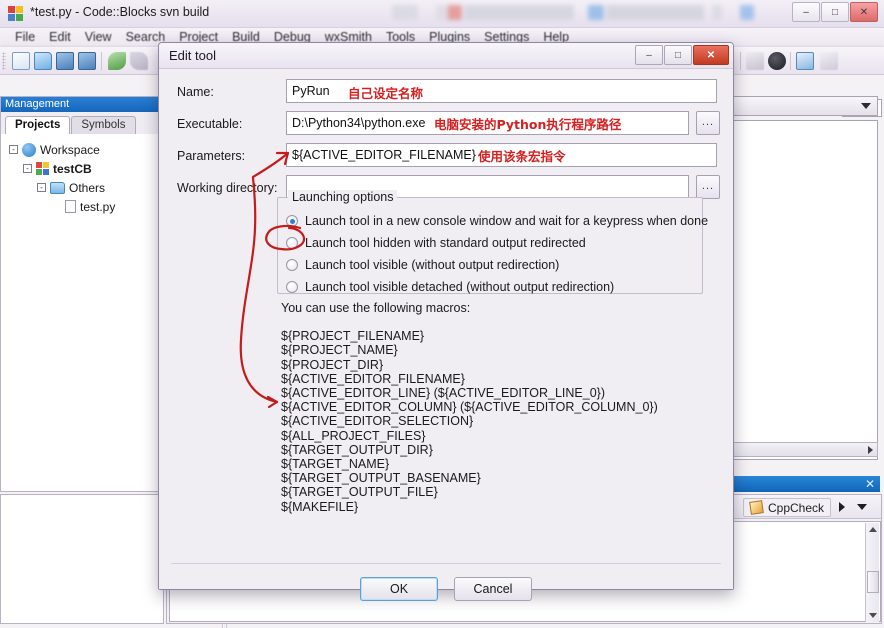 The width and height of the screenshot is (884, 628). Describe the element at coordinates (870, 450) in the screenshot. I see `scroll-right-arrow-icon` at that location.